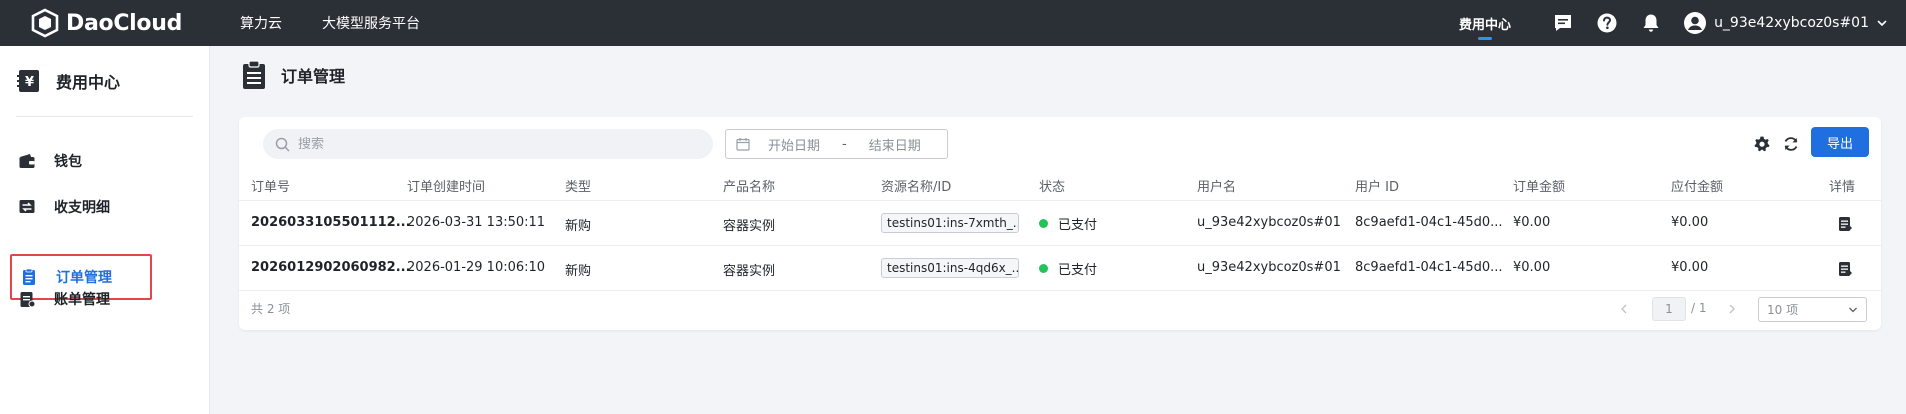  Describe the element at coordinates (45, 23) in the screenshot. I see `daocloud-logo-icon` at that location.